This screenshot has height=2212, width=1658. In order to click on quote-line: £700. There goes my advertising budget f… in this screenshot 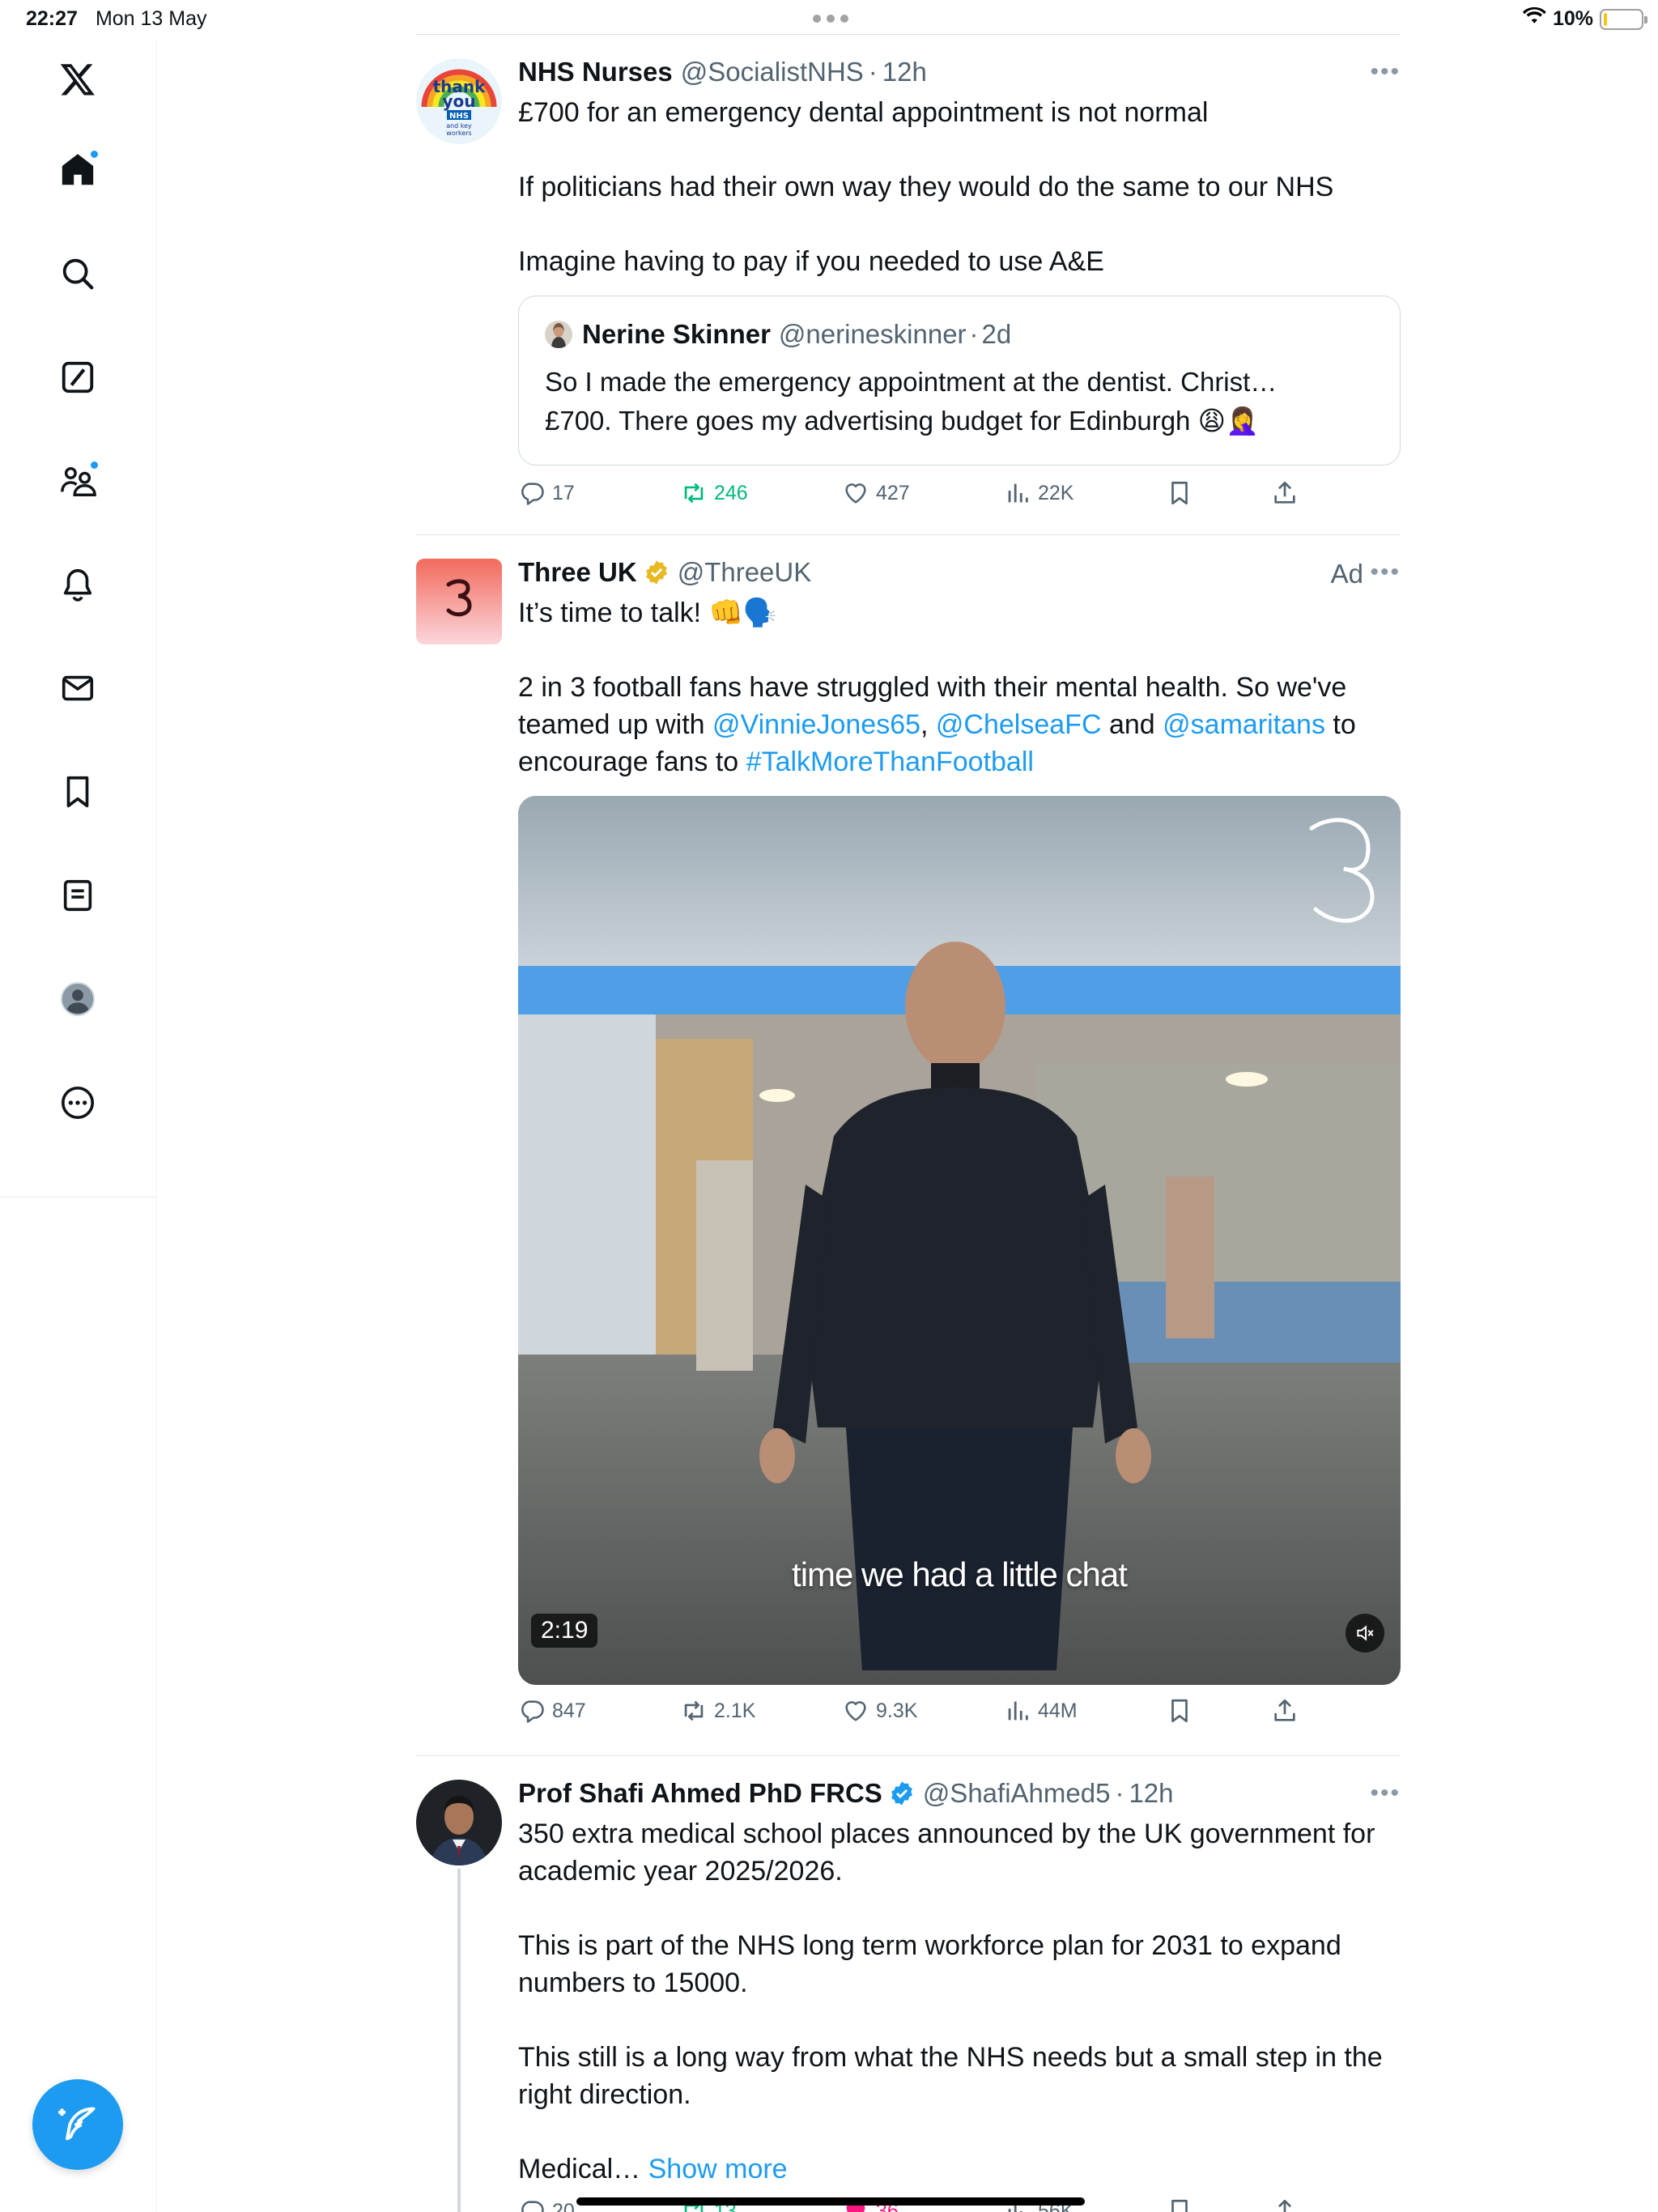, I will do `click(902, 421)`.